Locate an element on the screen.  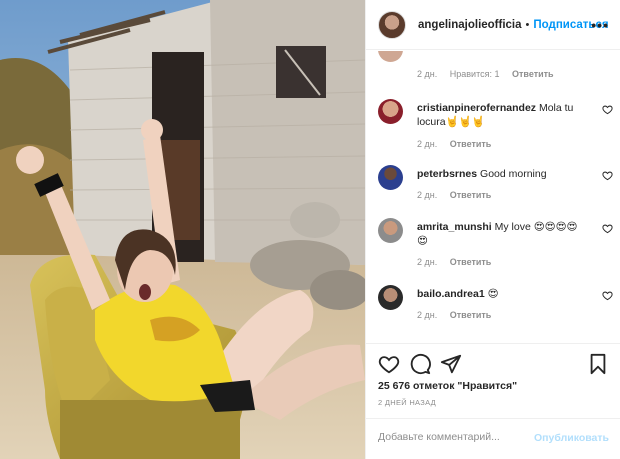
heart-icon is located at coordinates (389, 364).